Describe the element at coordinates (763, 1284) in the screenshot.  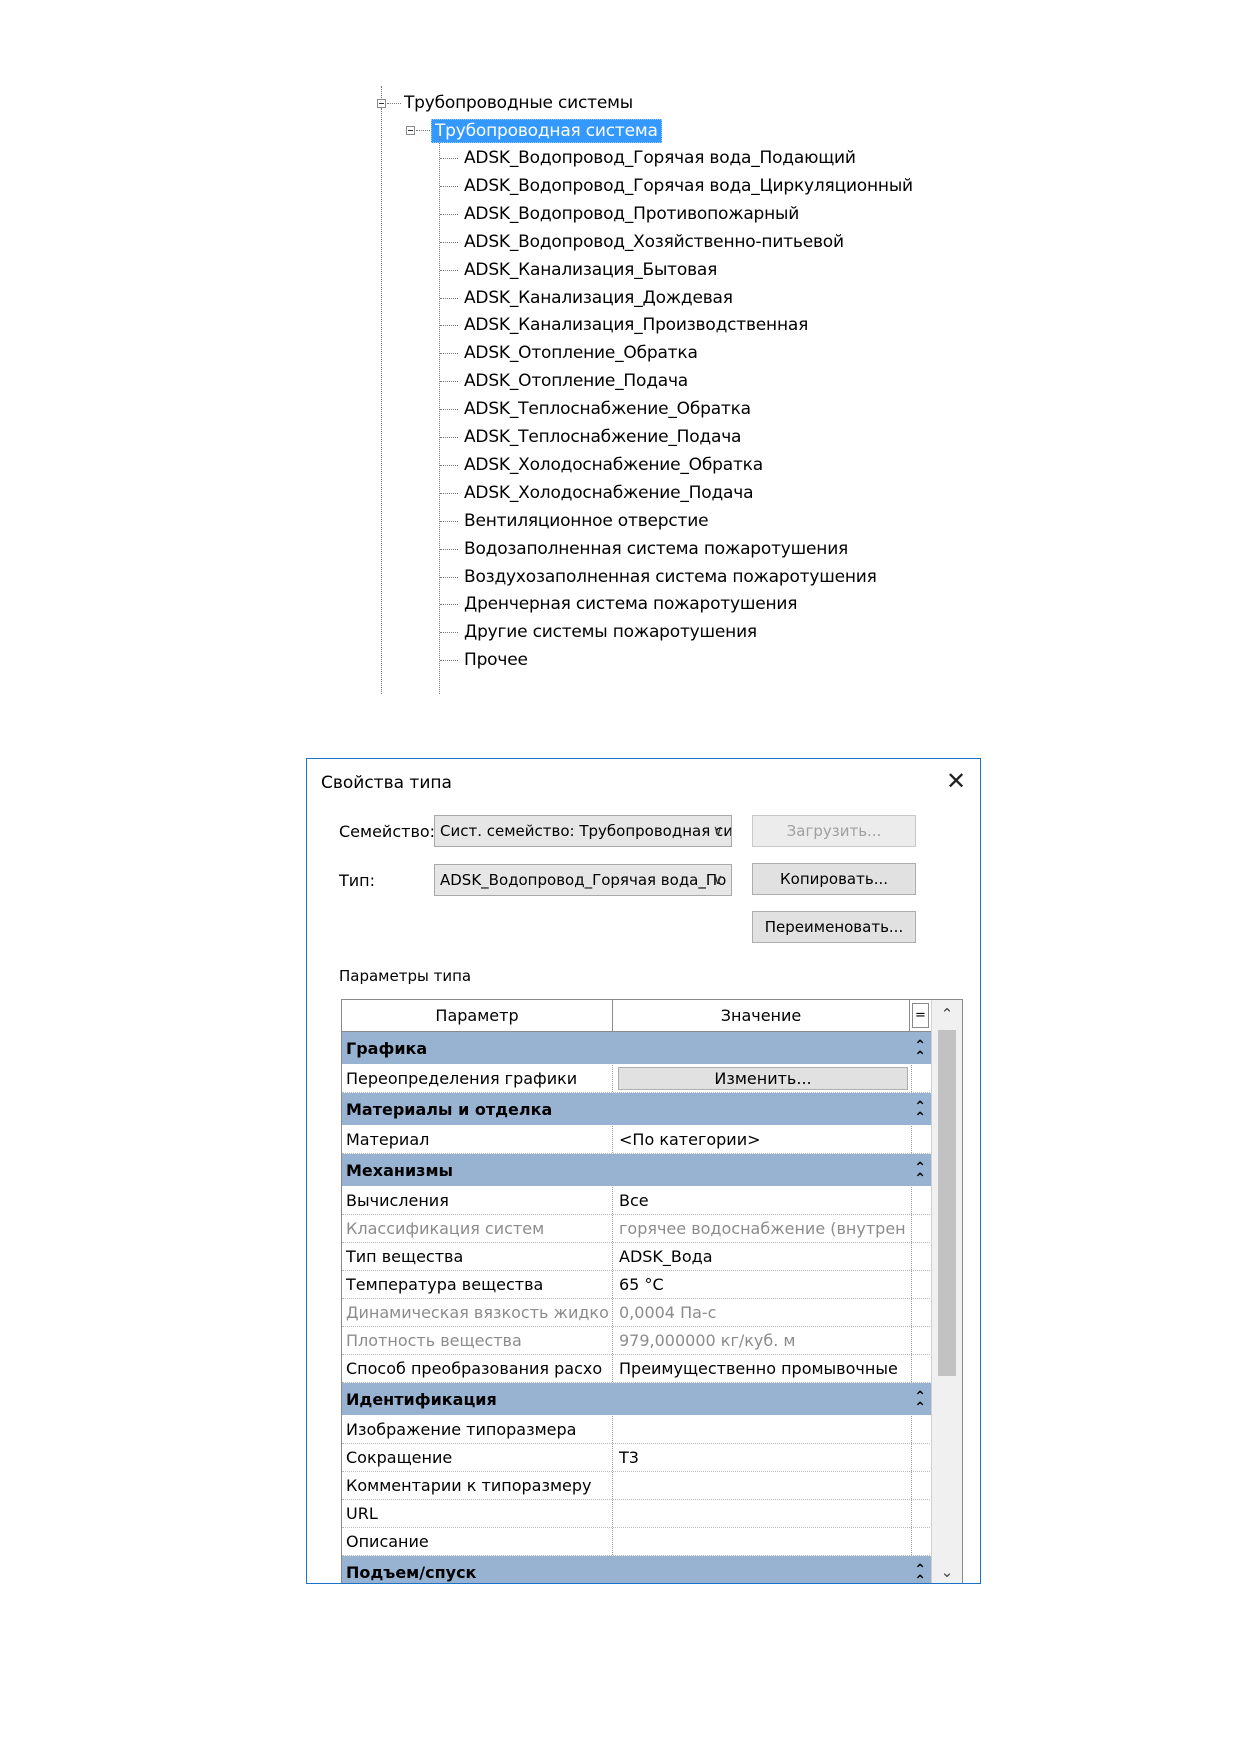
I see `parameter-value: 65 °C` at that location.